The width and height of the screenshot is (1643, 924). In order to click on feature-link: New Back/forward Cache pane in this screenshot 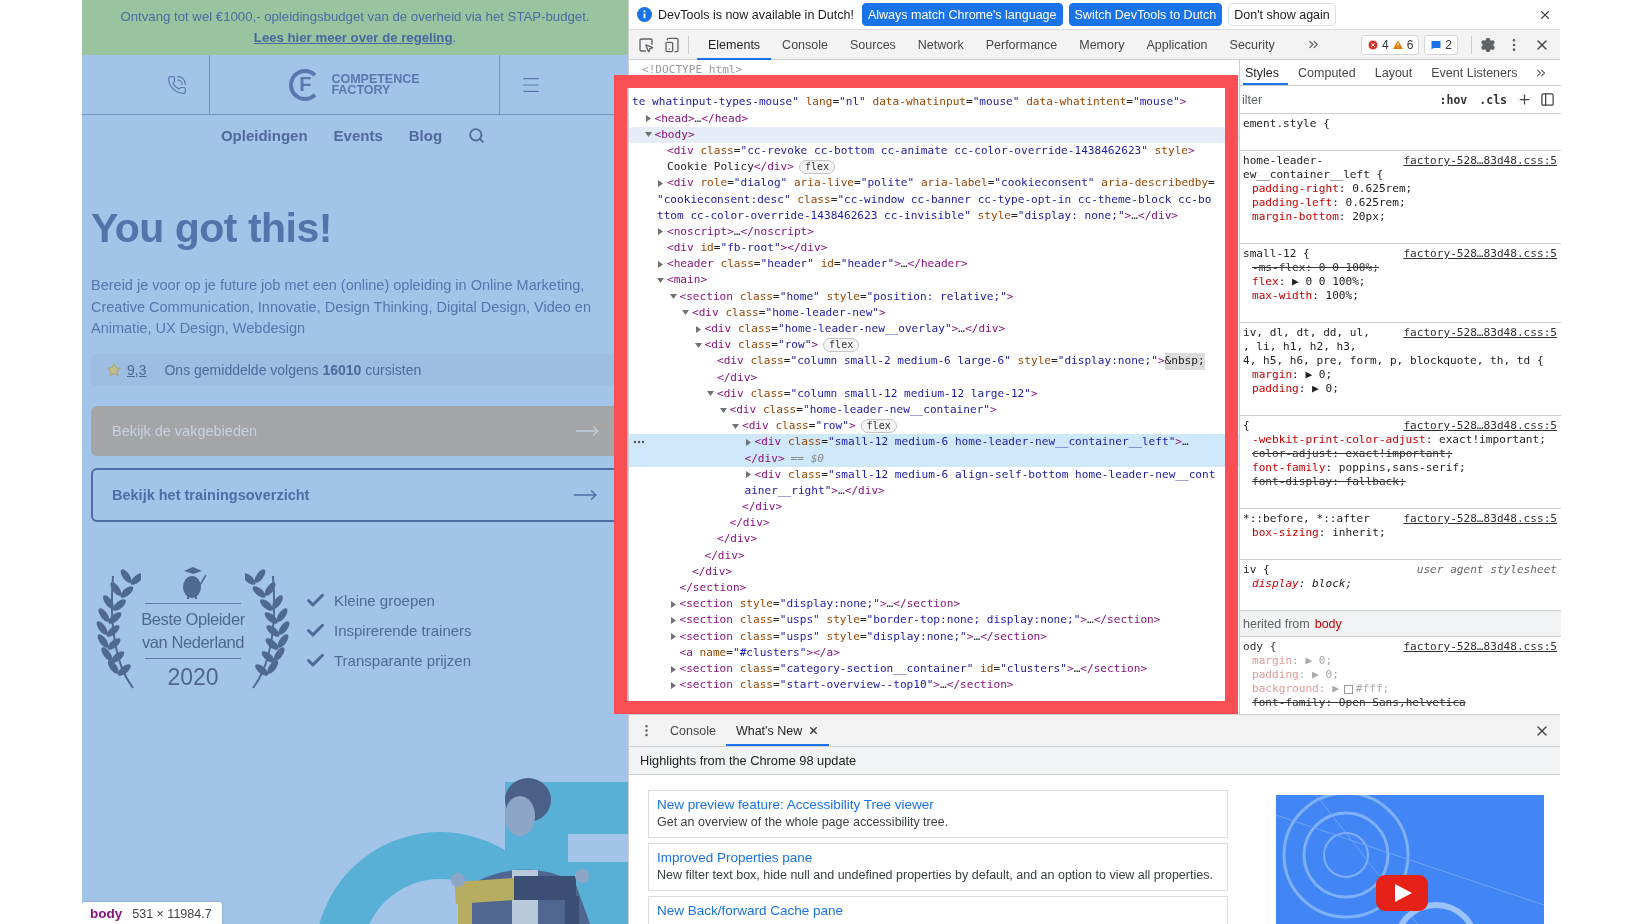, I will do `click(938, 910)`.